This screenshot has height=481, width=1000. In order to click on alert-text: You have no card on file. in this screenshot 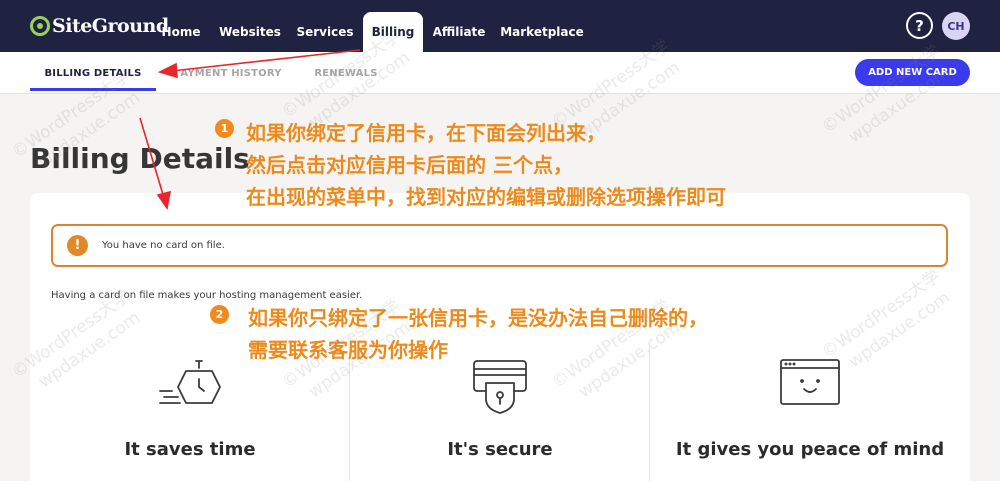, I will do `click(163, 245)`.